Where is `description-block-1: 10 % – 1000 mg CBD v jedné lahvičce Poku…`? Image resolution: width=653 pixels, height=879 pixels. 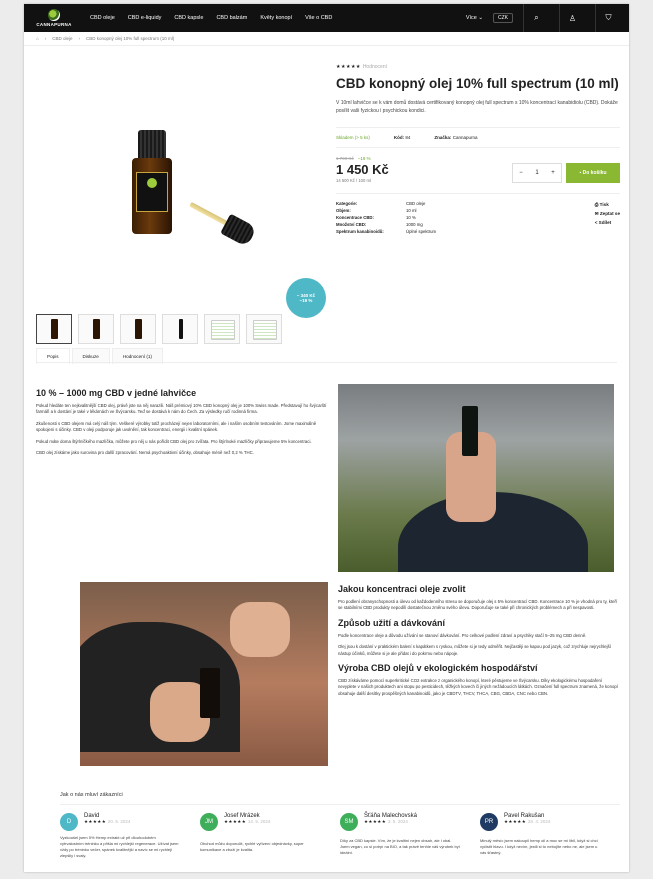
description-block-1: 10 % – 1000 mg CBD v jedné lahvičce Poku… is located at coordinates (182, 422).